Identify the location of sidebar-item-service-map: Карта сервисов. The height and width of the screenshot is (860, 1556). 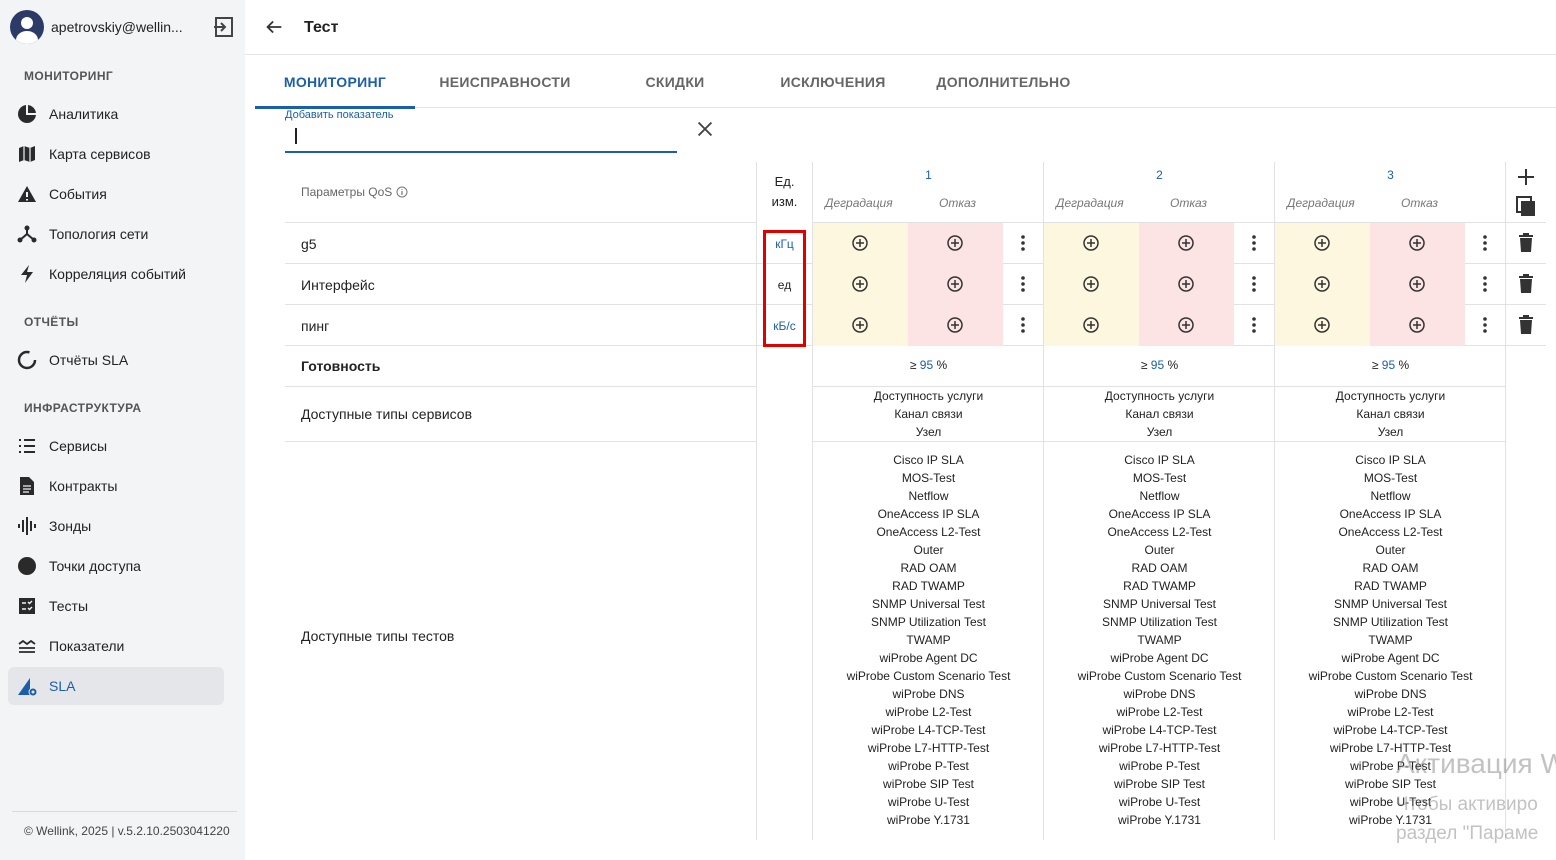
(116, 154).